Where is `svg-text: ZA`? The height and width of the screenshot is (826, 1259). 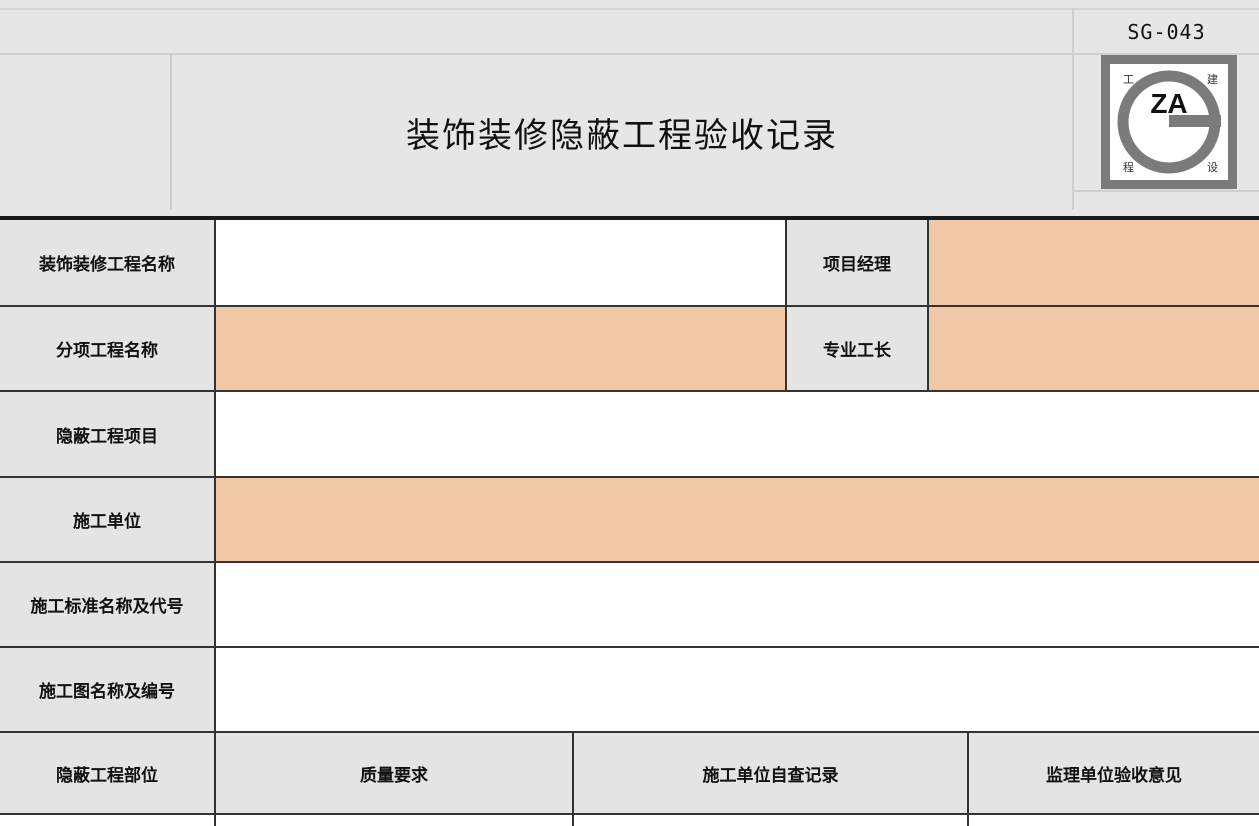 svg-text: ZA is located at coordinates (1168, 103).